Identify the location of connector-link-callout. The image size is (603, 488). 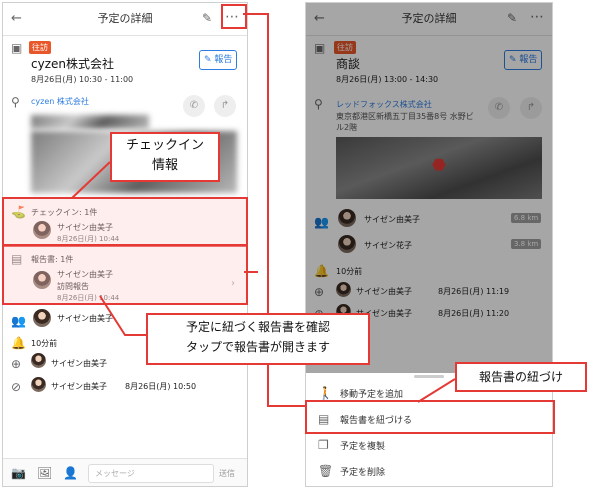
(436, 390).